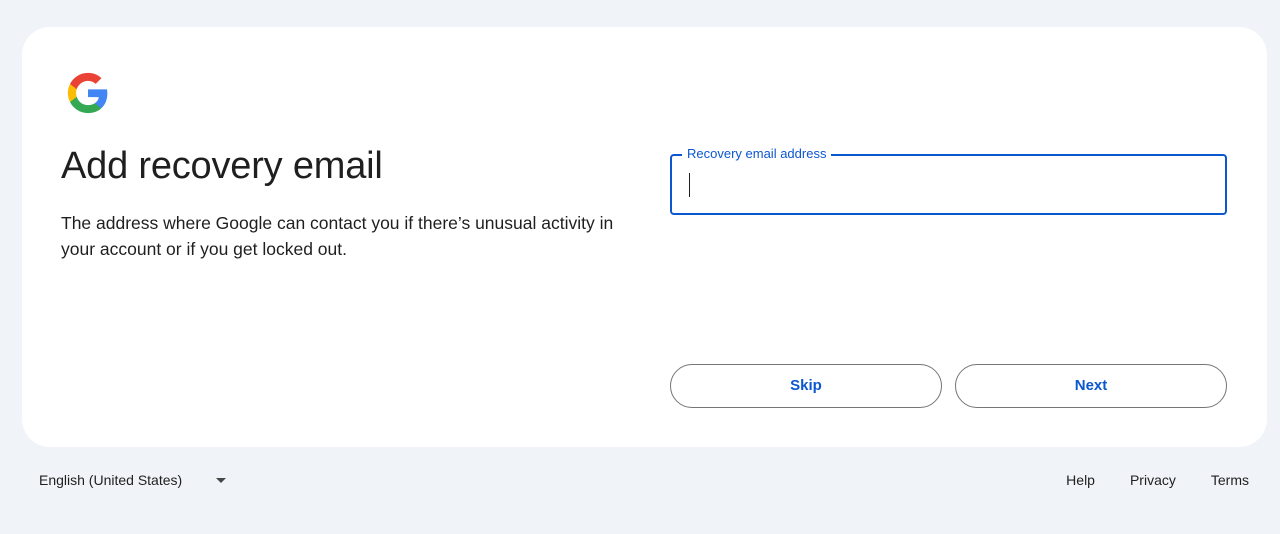 This screenshot has height=534, width=1280. What do you see at coordinates (1091, 386) in the screenshot?
I see `next-button: Next` at bounding box center [1091, 386].